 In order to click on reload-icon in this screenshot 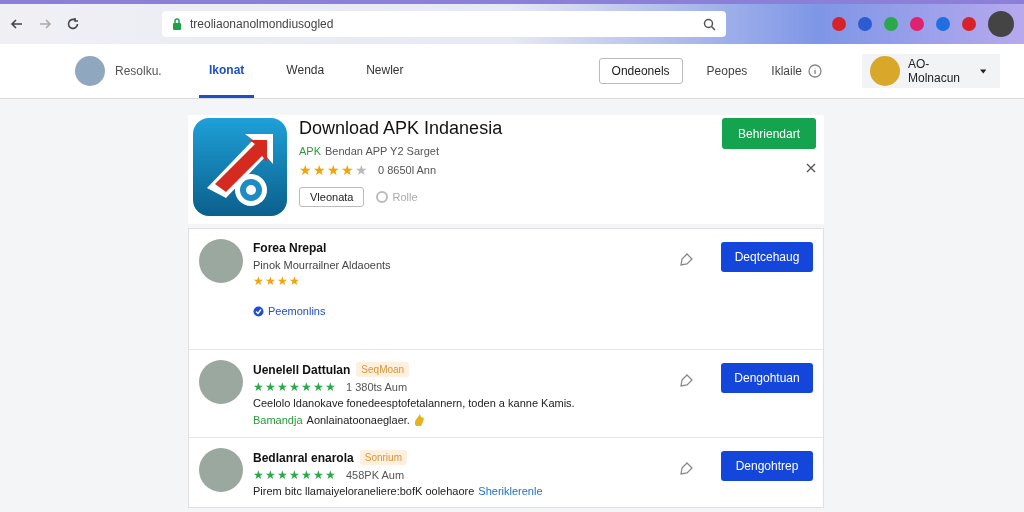, I will do `click(73, 24)`.